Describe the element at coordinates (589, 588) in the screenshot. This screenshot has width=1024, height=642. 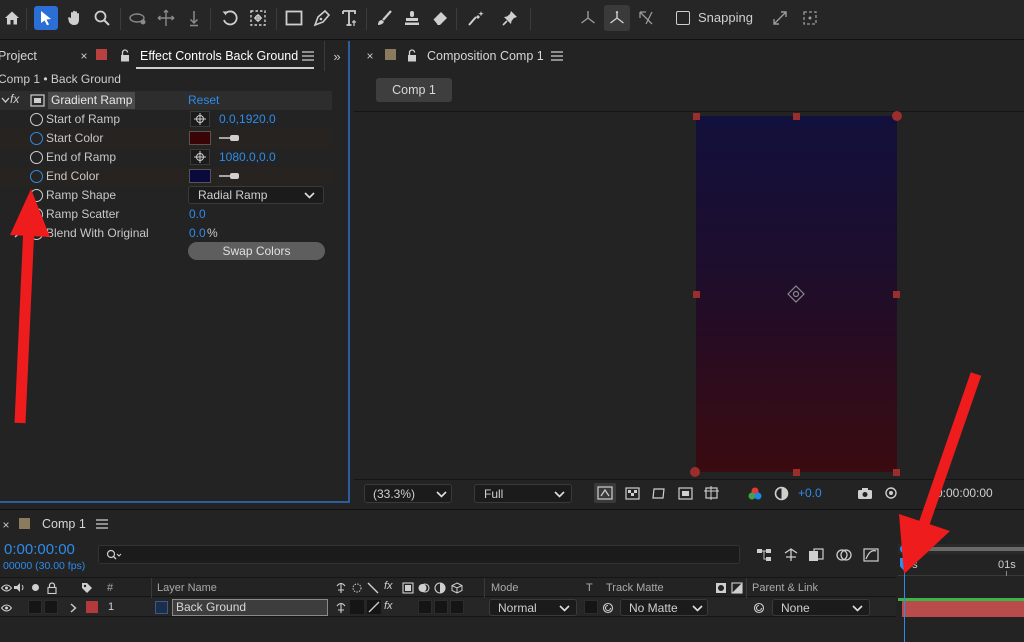
I see `column-t: T` at that location.